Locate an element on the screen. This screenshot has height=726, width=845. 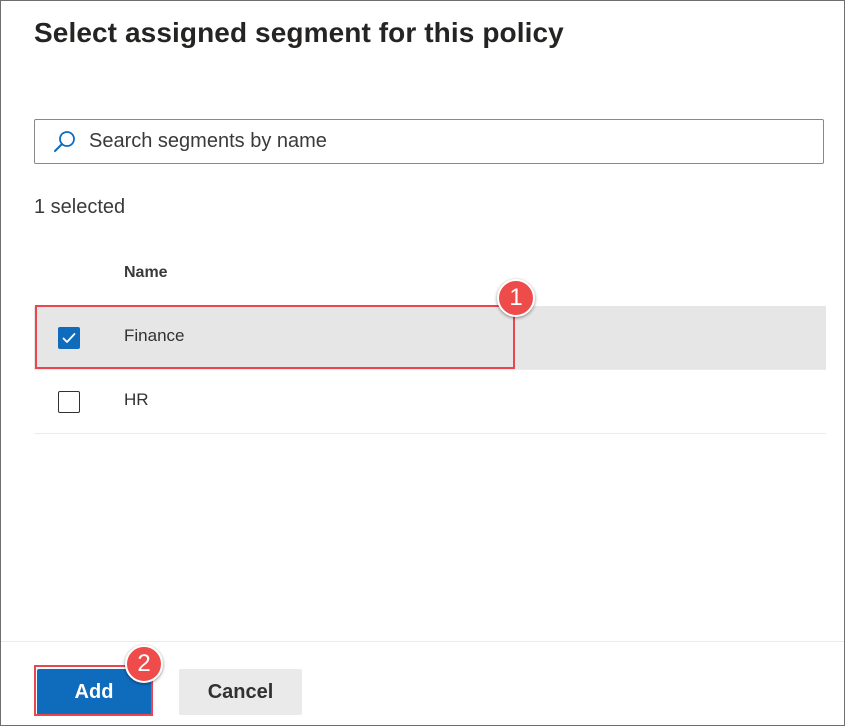
search-box is located at coordinates (429, 141).